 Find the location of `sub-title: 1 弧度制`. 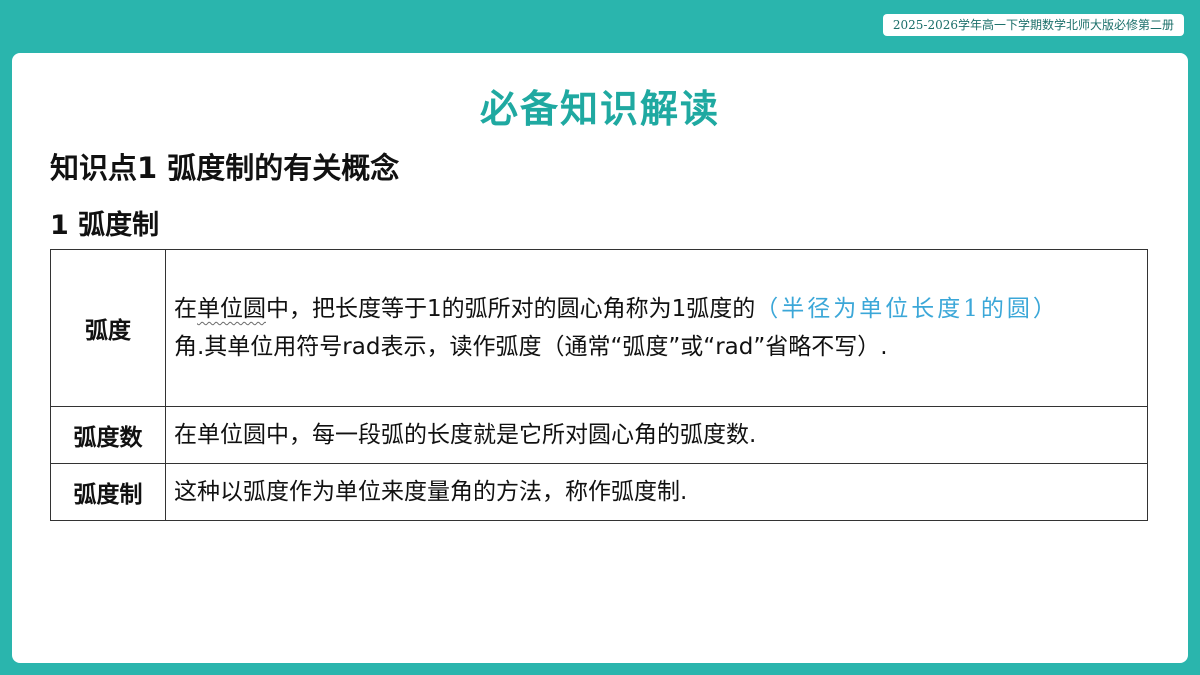

sub-title: 1 弧度制 is located at coordinates (105, 225).